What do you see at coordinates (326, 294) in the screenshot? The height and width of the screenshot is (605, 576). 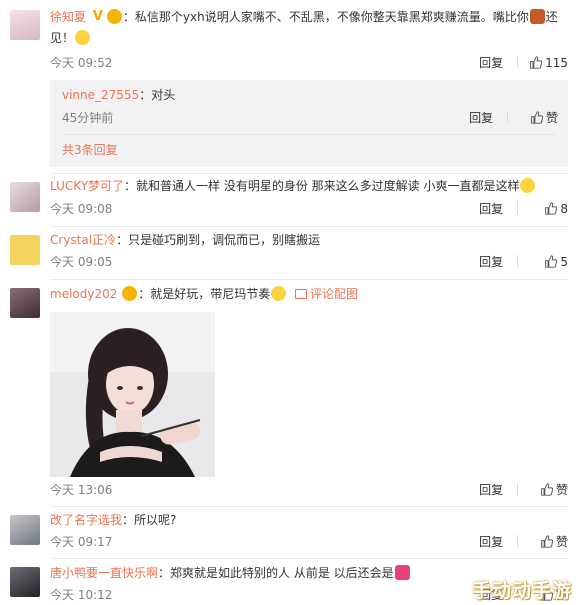 I see `comment-picture-link: 评论配图` at bounding box center [326, 294].